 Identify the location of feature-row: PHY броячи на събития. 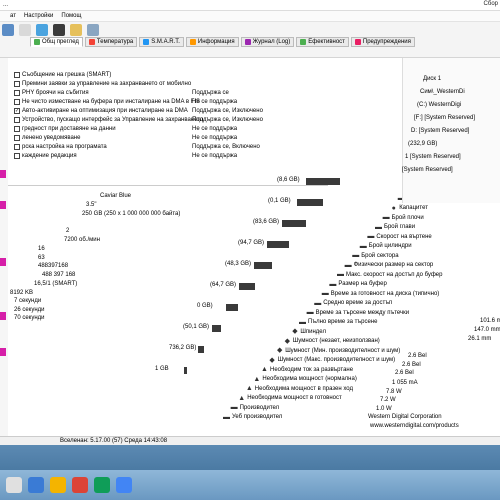
(51, 93).